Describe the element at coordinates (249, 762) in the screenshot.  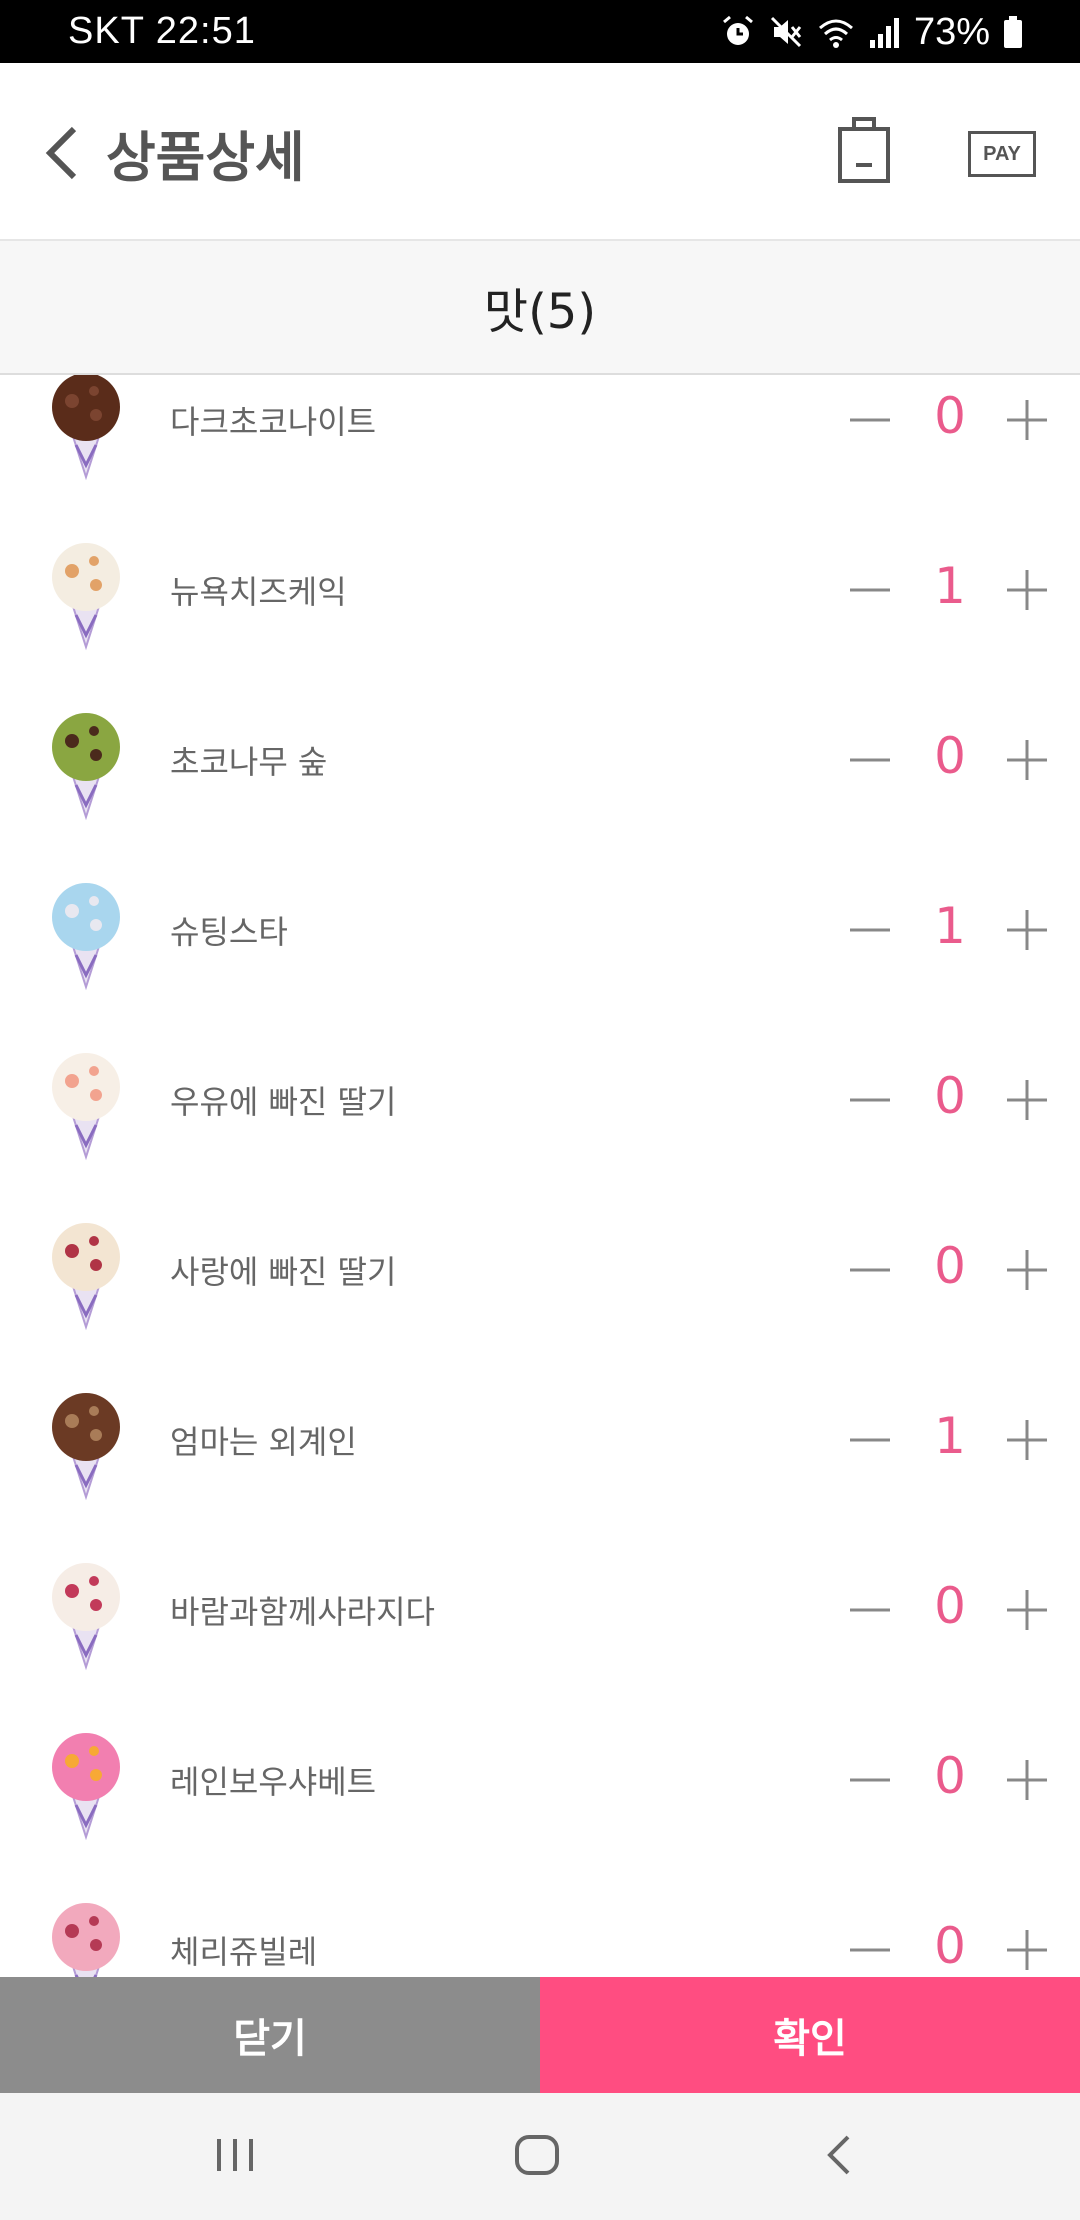
I see `flavor-name: 초코나무 숲` at that location.